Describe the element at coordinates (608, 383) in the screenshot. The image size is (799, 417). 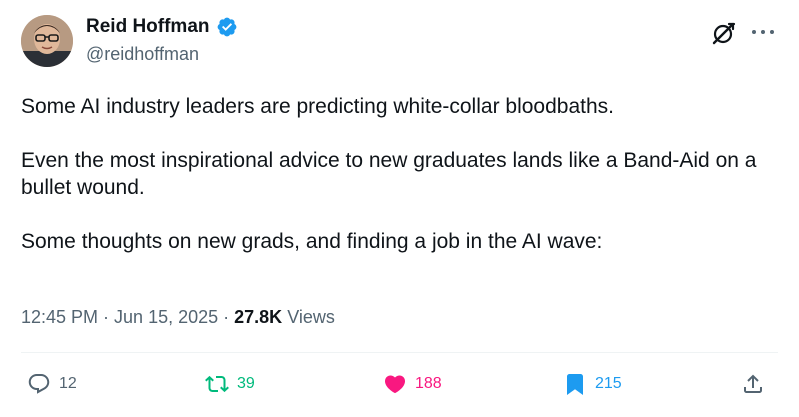
I see `bookmark-count: 215` at that location.